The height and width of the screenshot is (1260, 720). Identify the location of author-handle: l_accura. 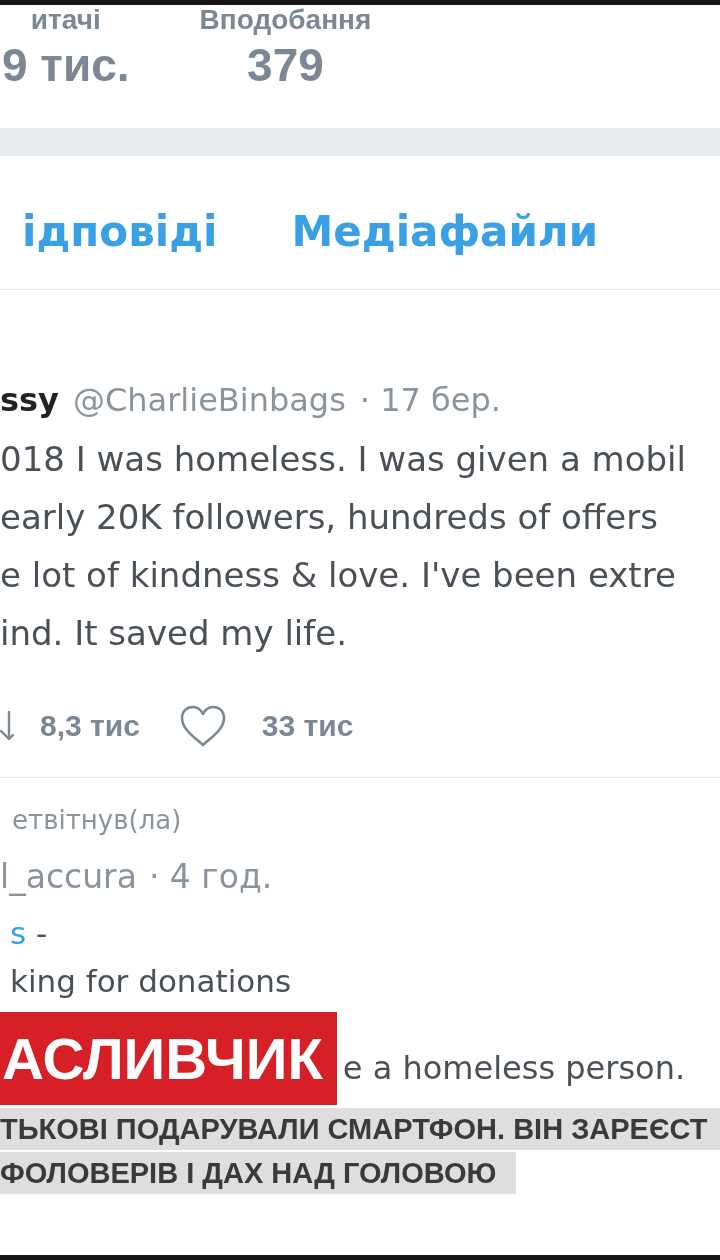
(68, 877).